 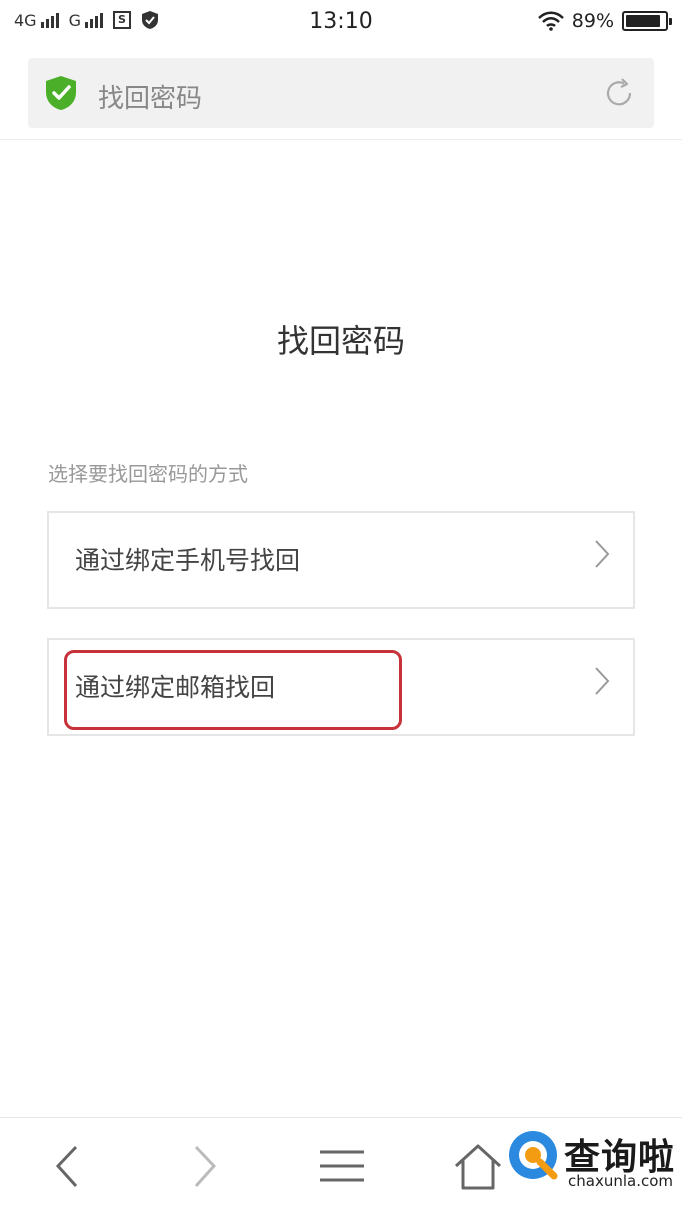 I want to click on status-bar: 4G G S 13:10 89%, so click(x=341, y=24).